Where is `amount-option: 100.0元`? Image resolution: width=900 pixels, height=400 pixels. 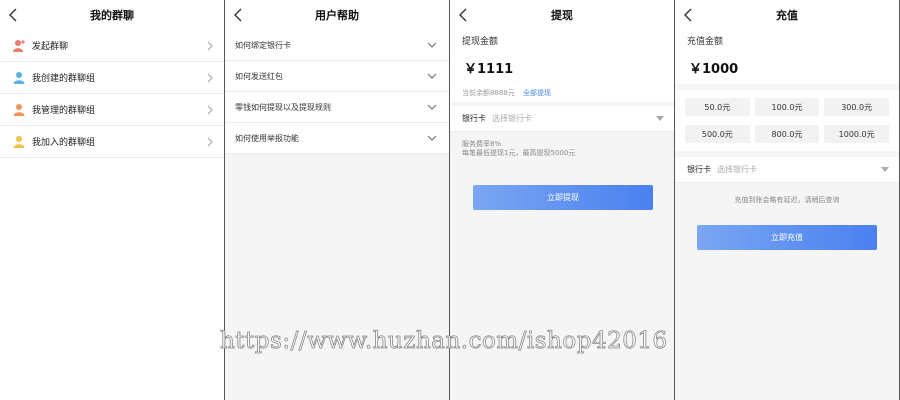 amount-option: 100.0元 is located at coordinates (787, 107).